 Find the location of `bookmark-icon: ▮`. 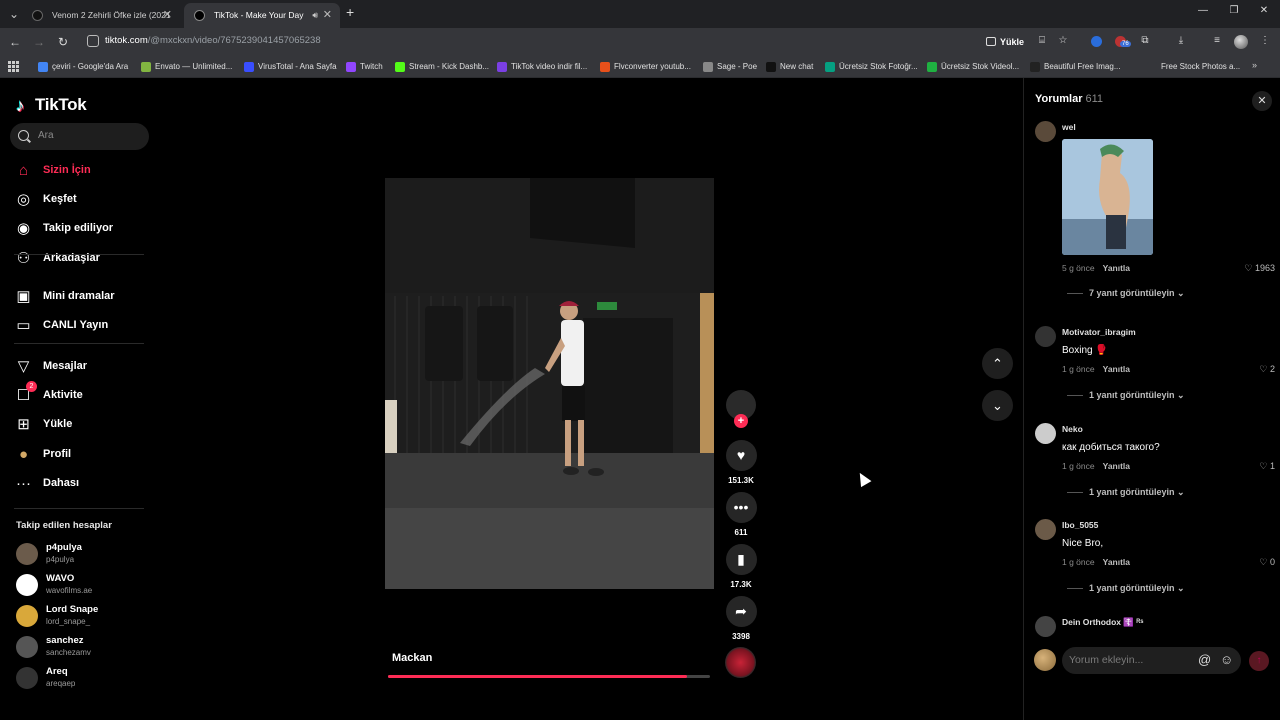

bookmark-icon: ▮ is located at coordinates (741, 559).